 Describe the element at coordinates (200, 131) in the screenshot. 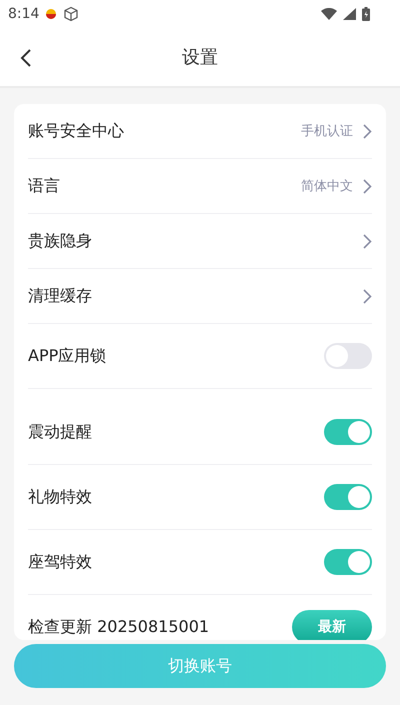

I see `settings-row: 账号安全中心 手机认证` at that location.